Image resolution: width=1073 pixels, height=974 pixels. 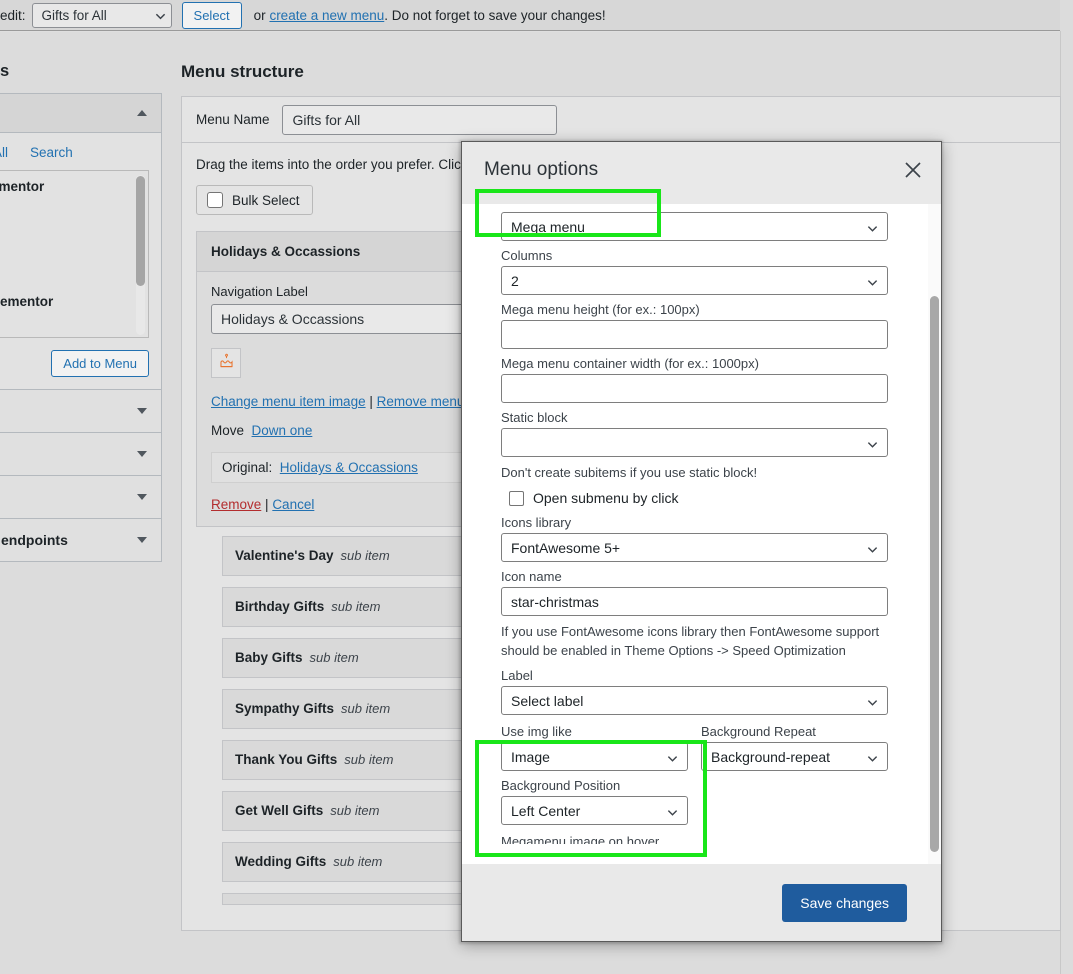 I want to click on select-button-label: Select, so click(x=211, y=15).